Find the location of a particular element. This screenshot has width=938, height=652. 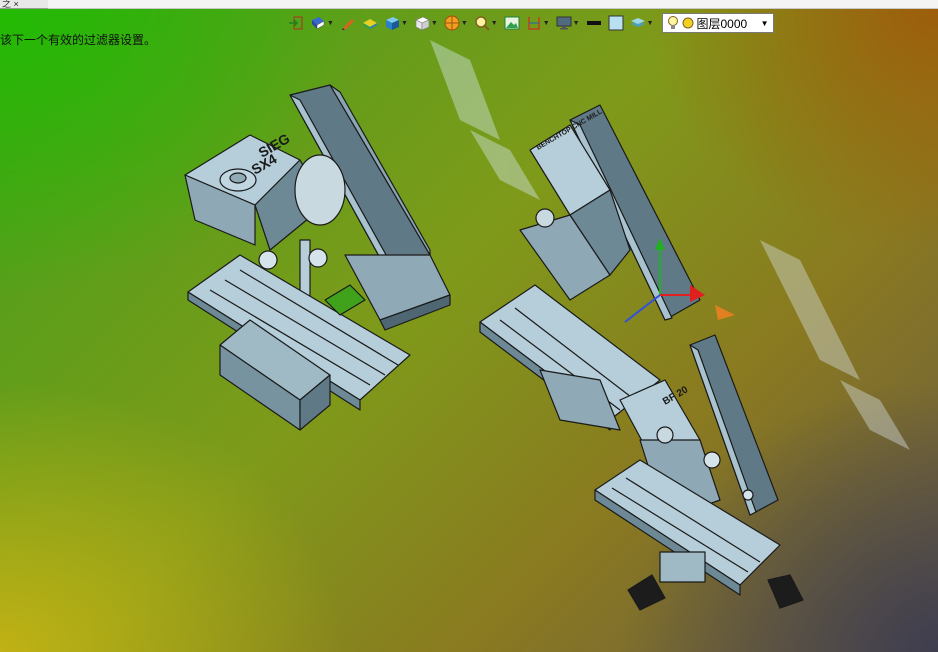

white-cube-button: ▼ is located at coordinates (426, 23).